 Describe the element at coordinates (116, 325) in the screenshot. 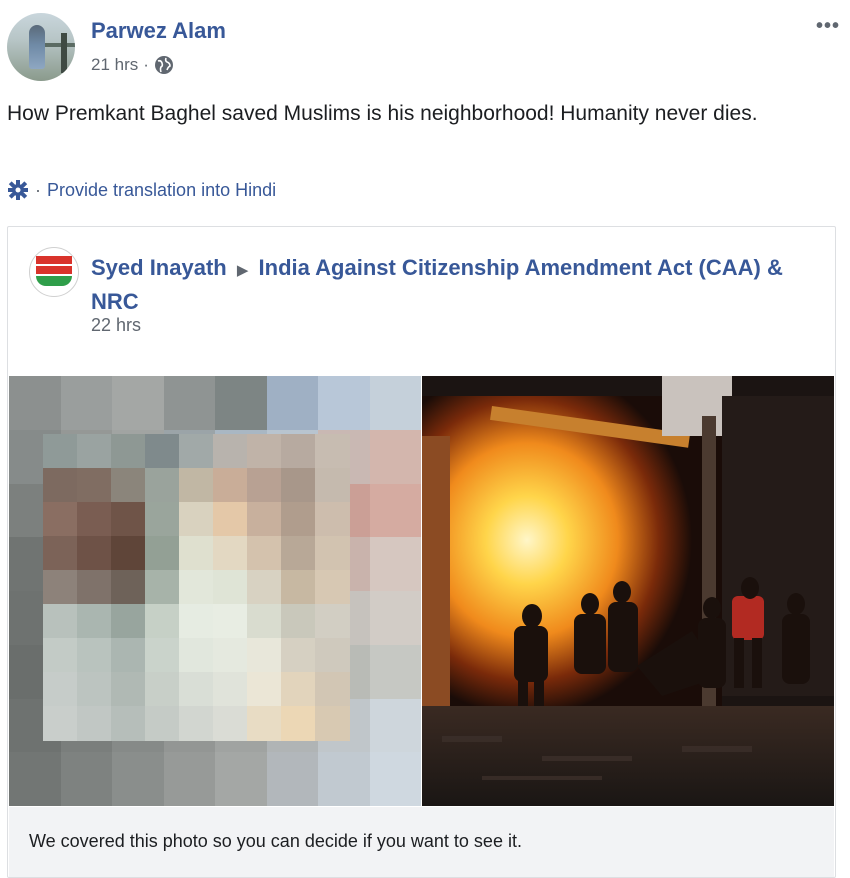

I see `shared-post-timestamp: 22 hrs` at that location.